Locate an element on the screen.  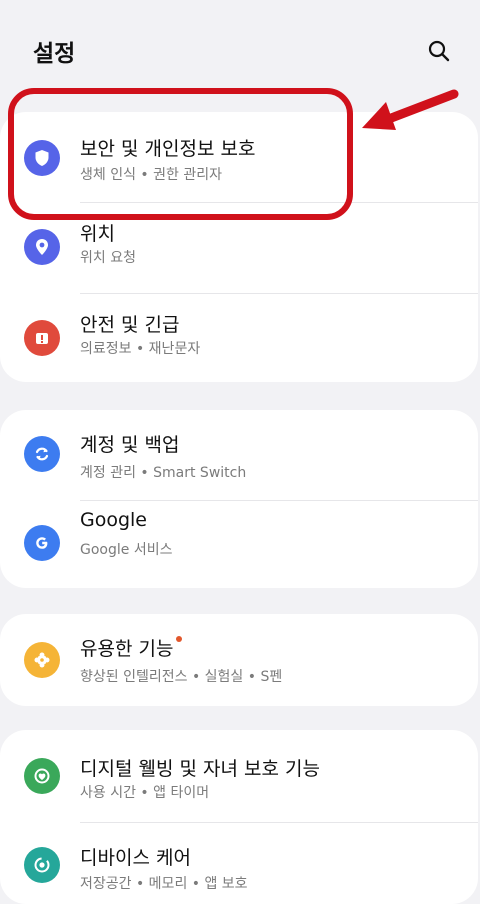
emergency-icon-badge is located at coordinates (42, 338).